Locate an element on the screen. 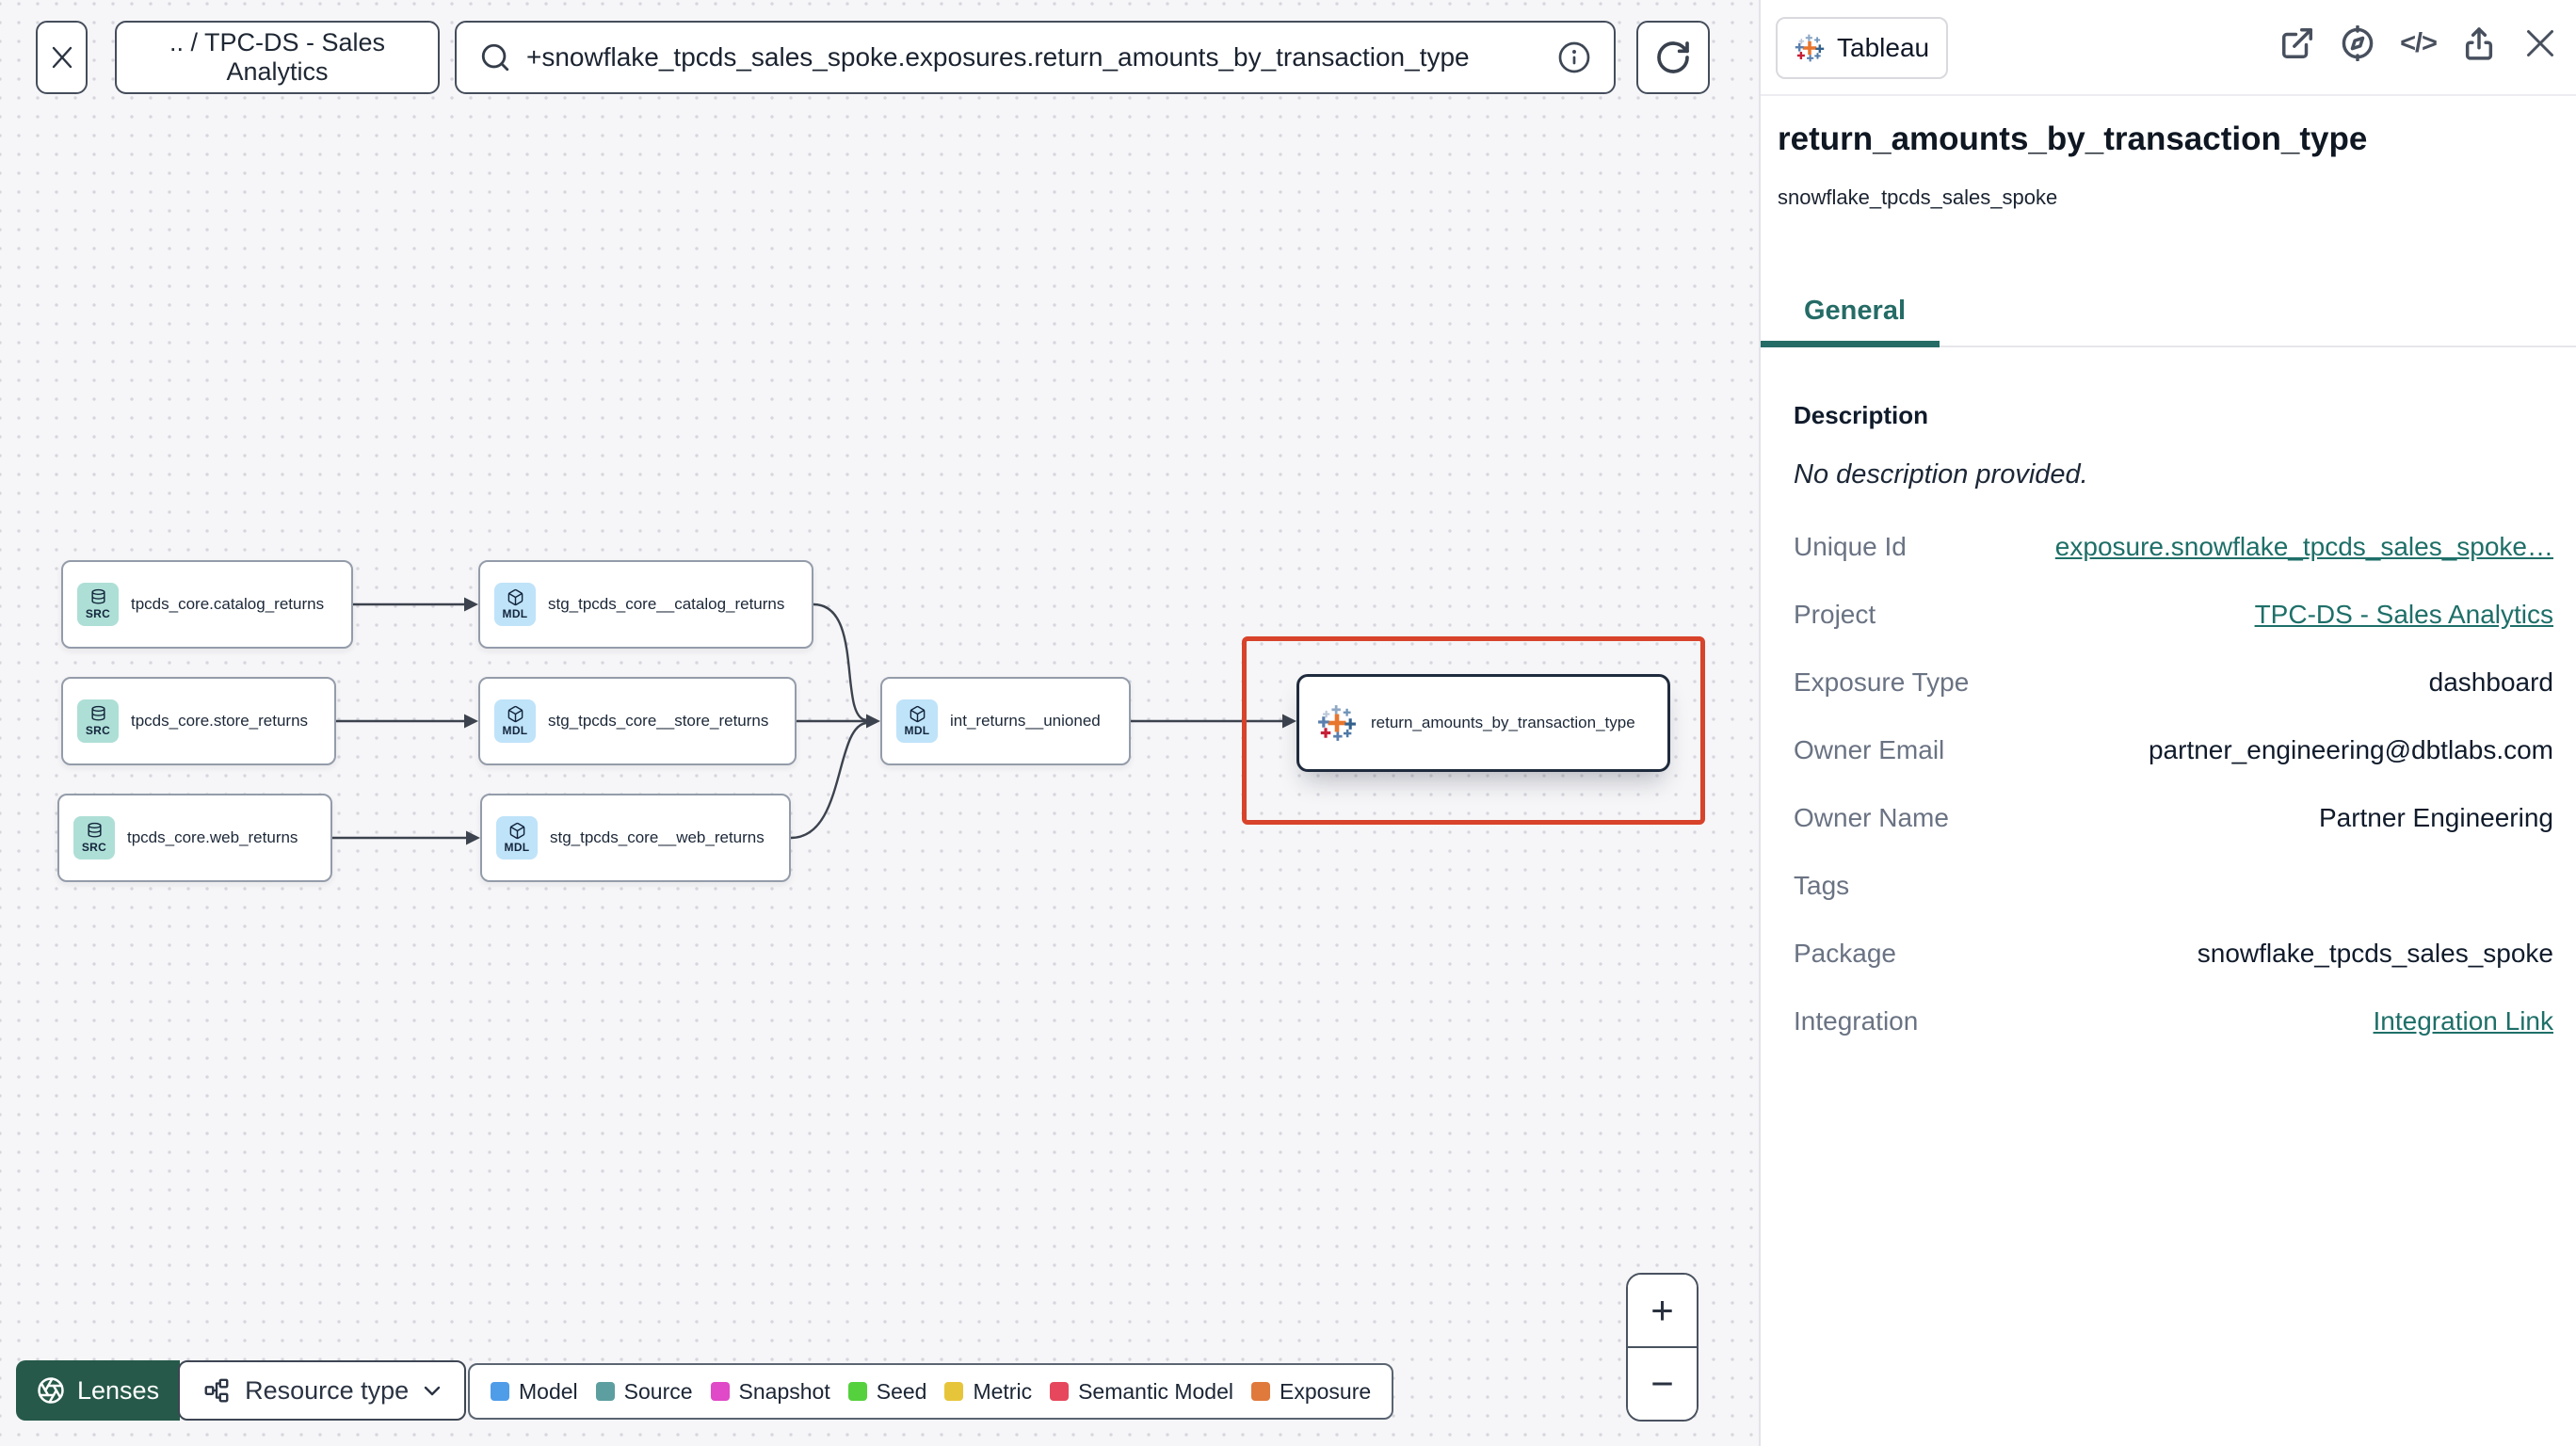 The image size is (2576, 1446). legend-item-exposure: Exposure is located at coordinates (1311, 1392).